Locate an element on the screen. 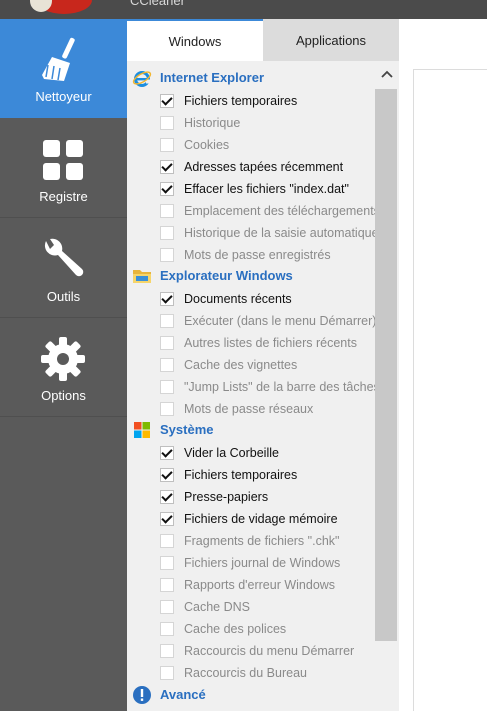 The height and width of the screenshot is (711, 487). item-label: Cache des vignettes is located at coordinates (241, 365).